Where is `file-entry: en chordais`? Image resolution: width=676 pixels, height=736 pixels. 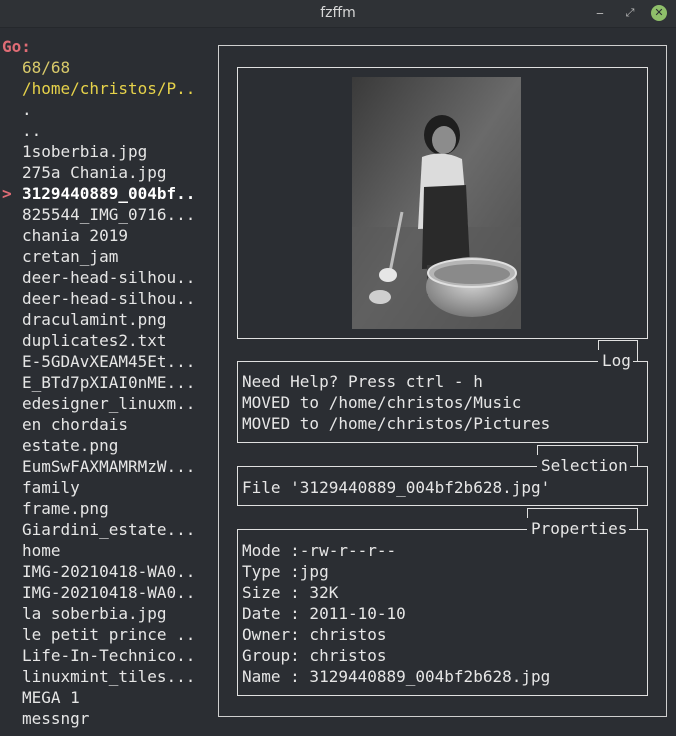
file-entry: en chordais is located at coordinates (75, 424).